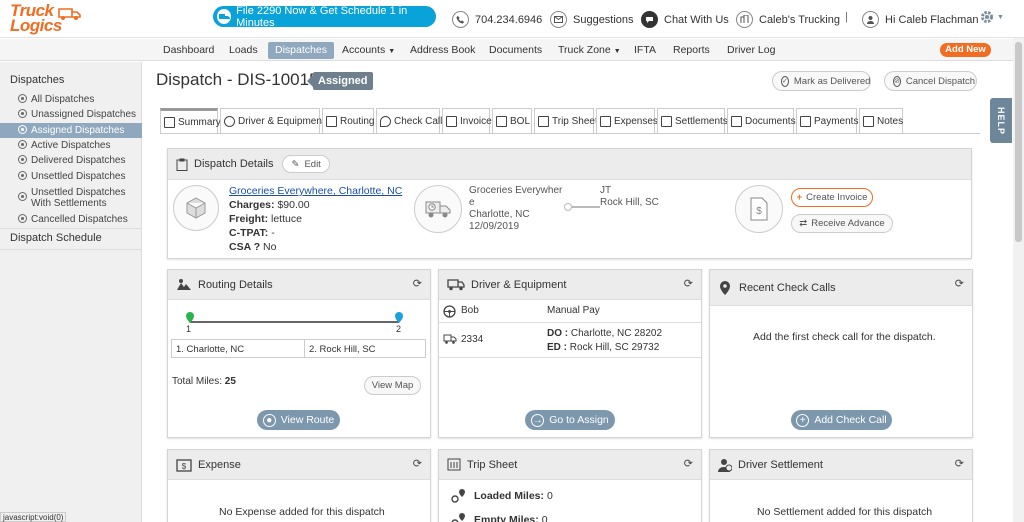  What do you see at coordinates (751, 50) in the screenshot?
I see `nav-driver-log: Driver Log` at bounding box center [751, 50].